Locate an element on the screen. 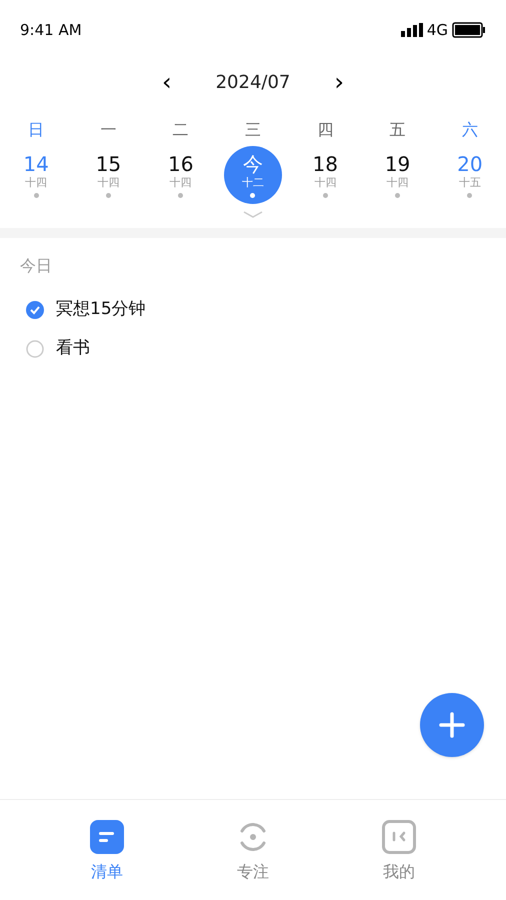 Image resolution: width=506 pixels, height=900 pixels. network-label: 4G is located at coordinates (437, 30).